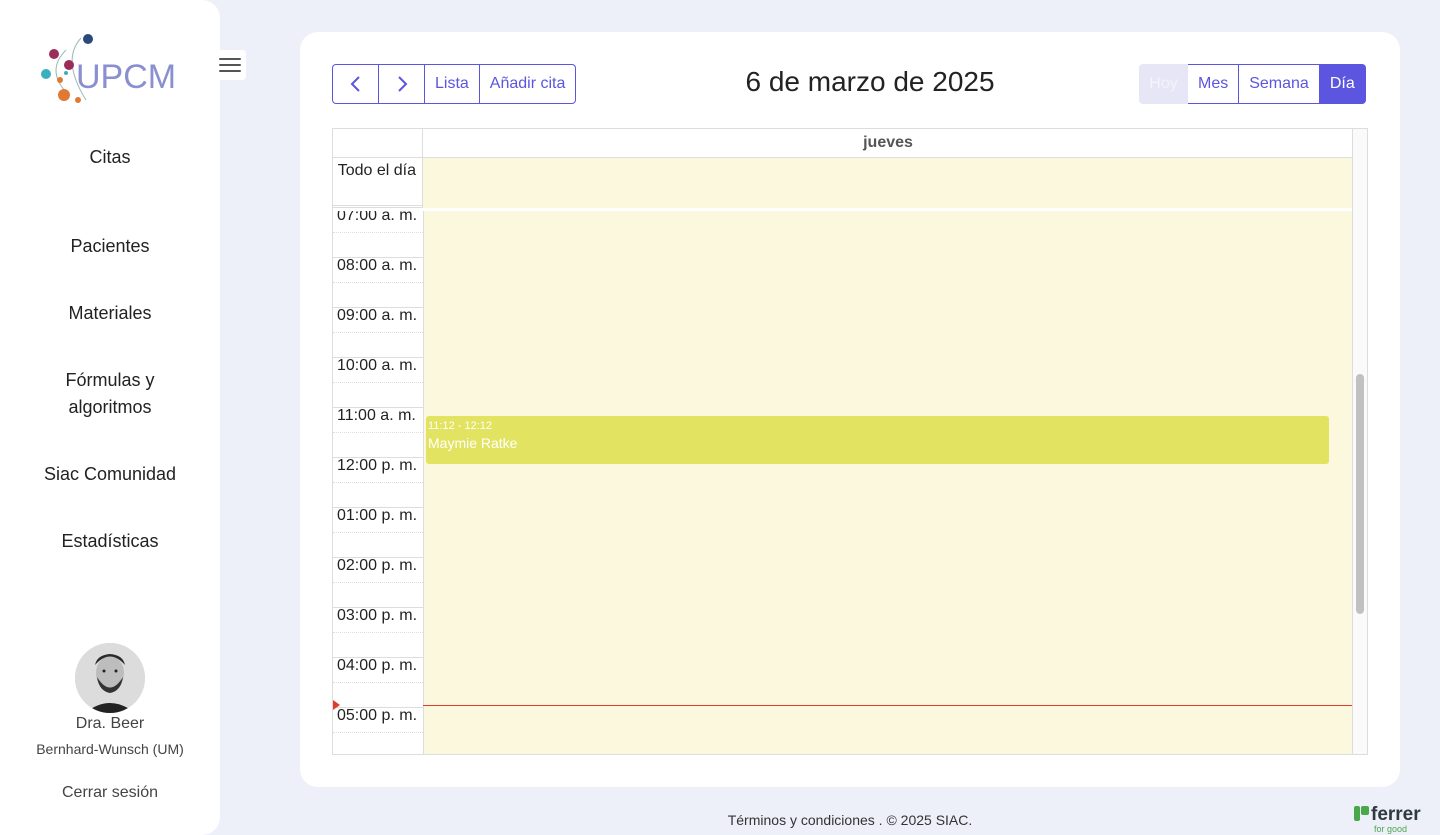 This screenshot has height=835, width=1440. Describe the element at coordinates (377, 665) in the screenshot. I see `time-label: 04:00 p. m.` at that location.